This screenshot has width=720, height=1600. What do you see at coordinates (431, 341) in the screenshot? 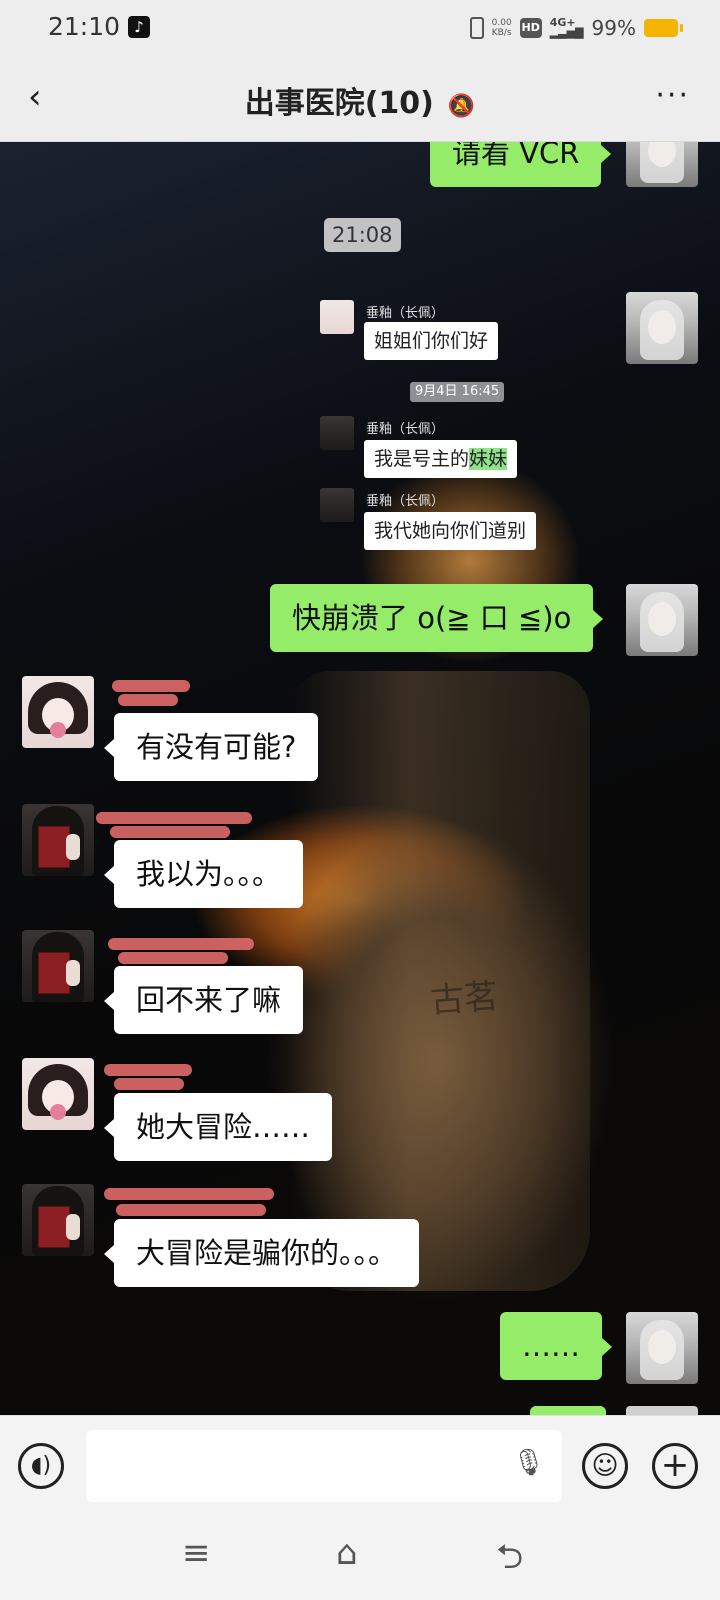
I see `screenshot-message: 姐姐们你们好` at bounding box center [431, 341].